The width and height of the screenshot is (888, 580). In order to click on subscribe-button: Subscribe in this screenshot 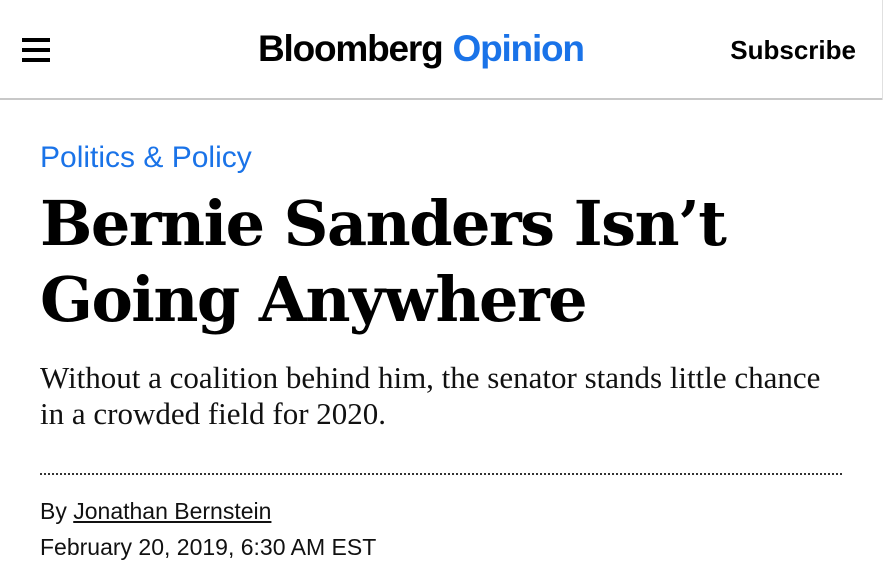, I will do `click(793, 50)`.